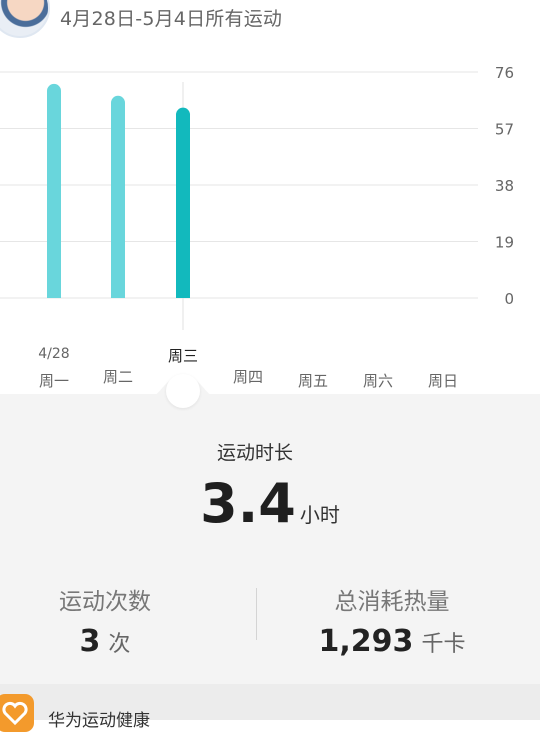 The image size is (540, 732). I want to click on duration-value: 3.4, so click(248, 503).